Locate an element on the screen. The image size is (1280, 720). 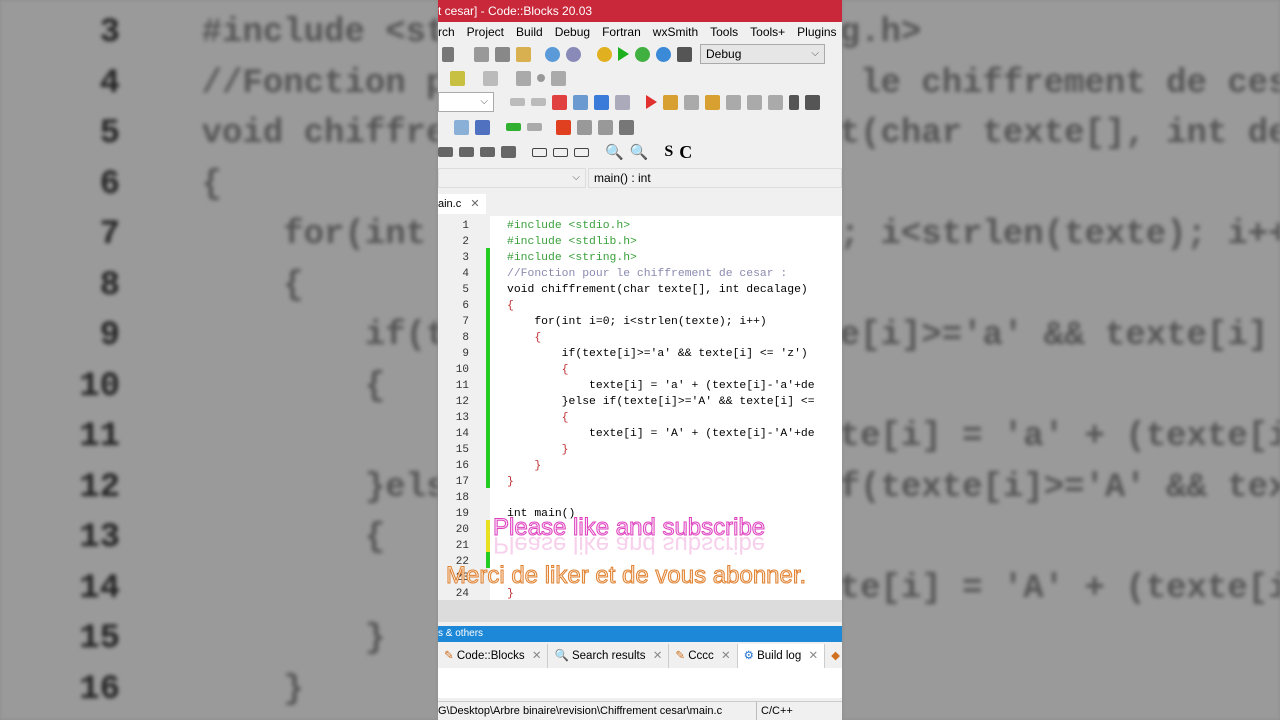
scope-select: ⌵ is located at coordinates (512, 178).